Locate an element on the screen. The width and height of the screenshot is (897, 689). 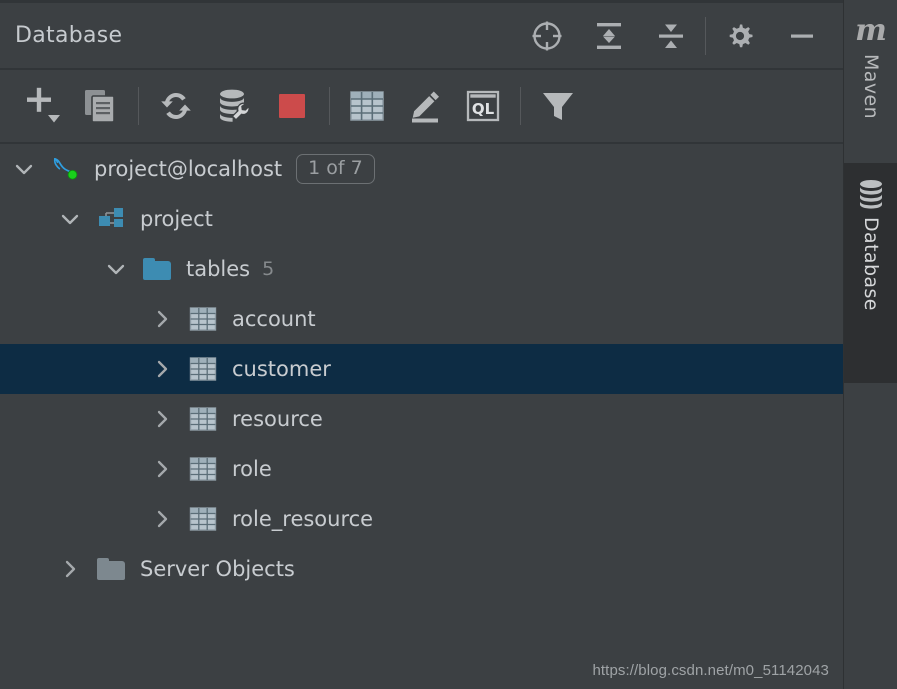
settings-button is located at coordinates (740, 36).